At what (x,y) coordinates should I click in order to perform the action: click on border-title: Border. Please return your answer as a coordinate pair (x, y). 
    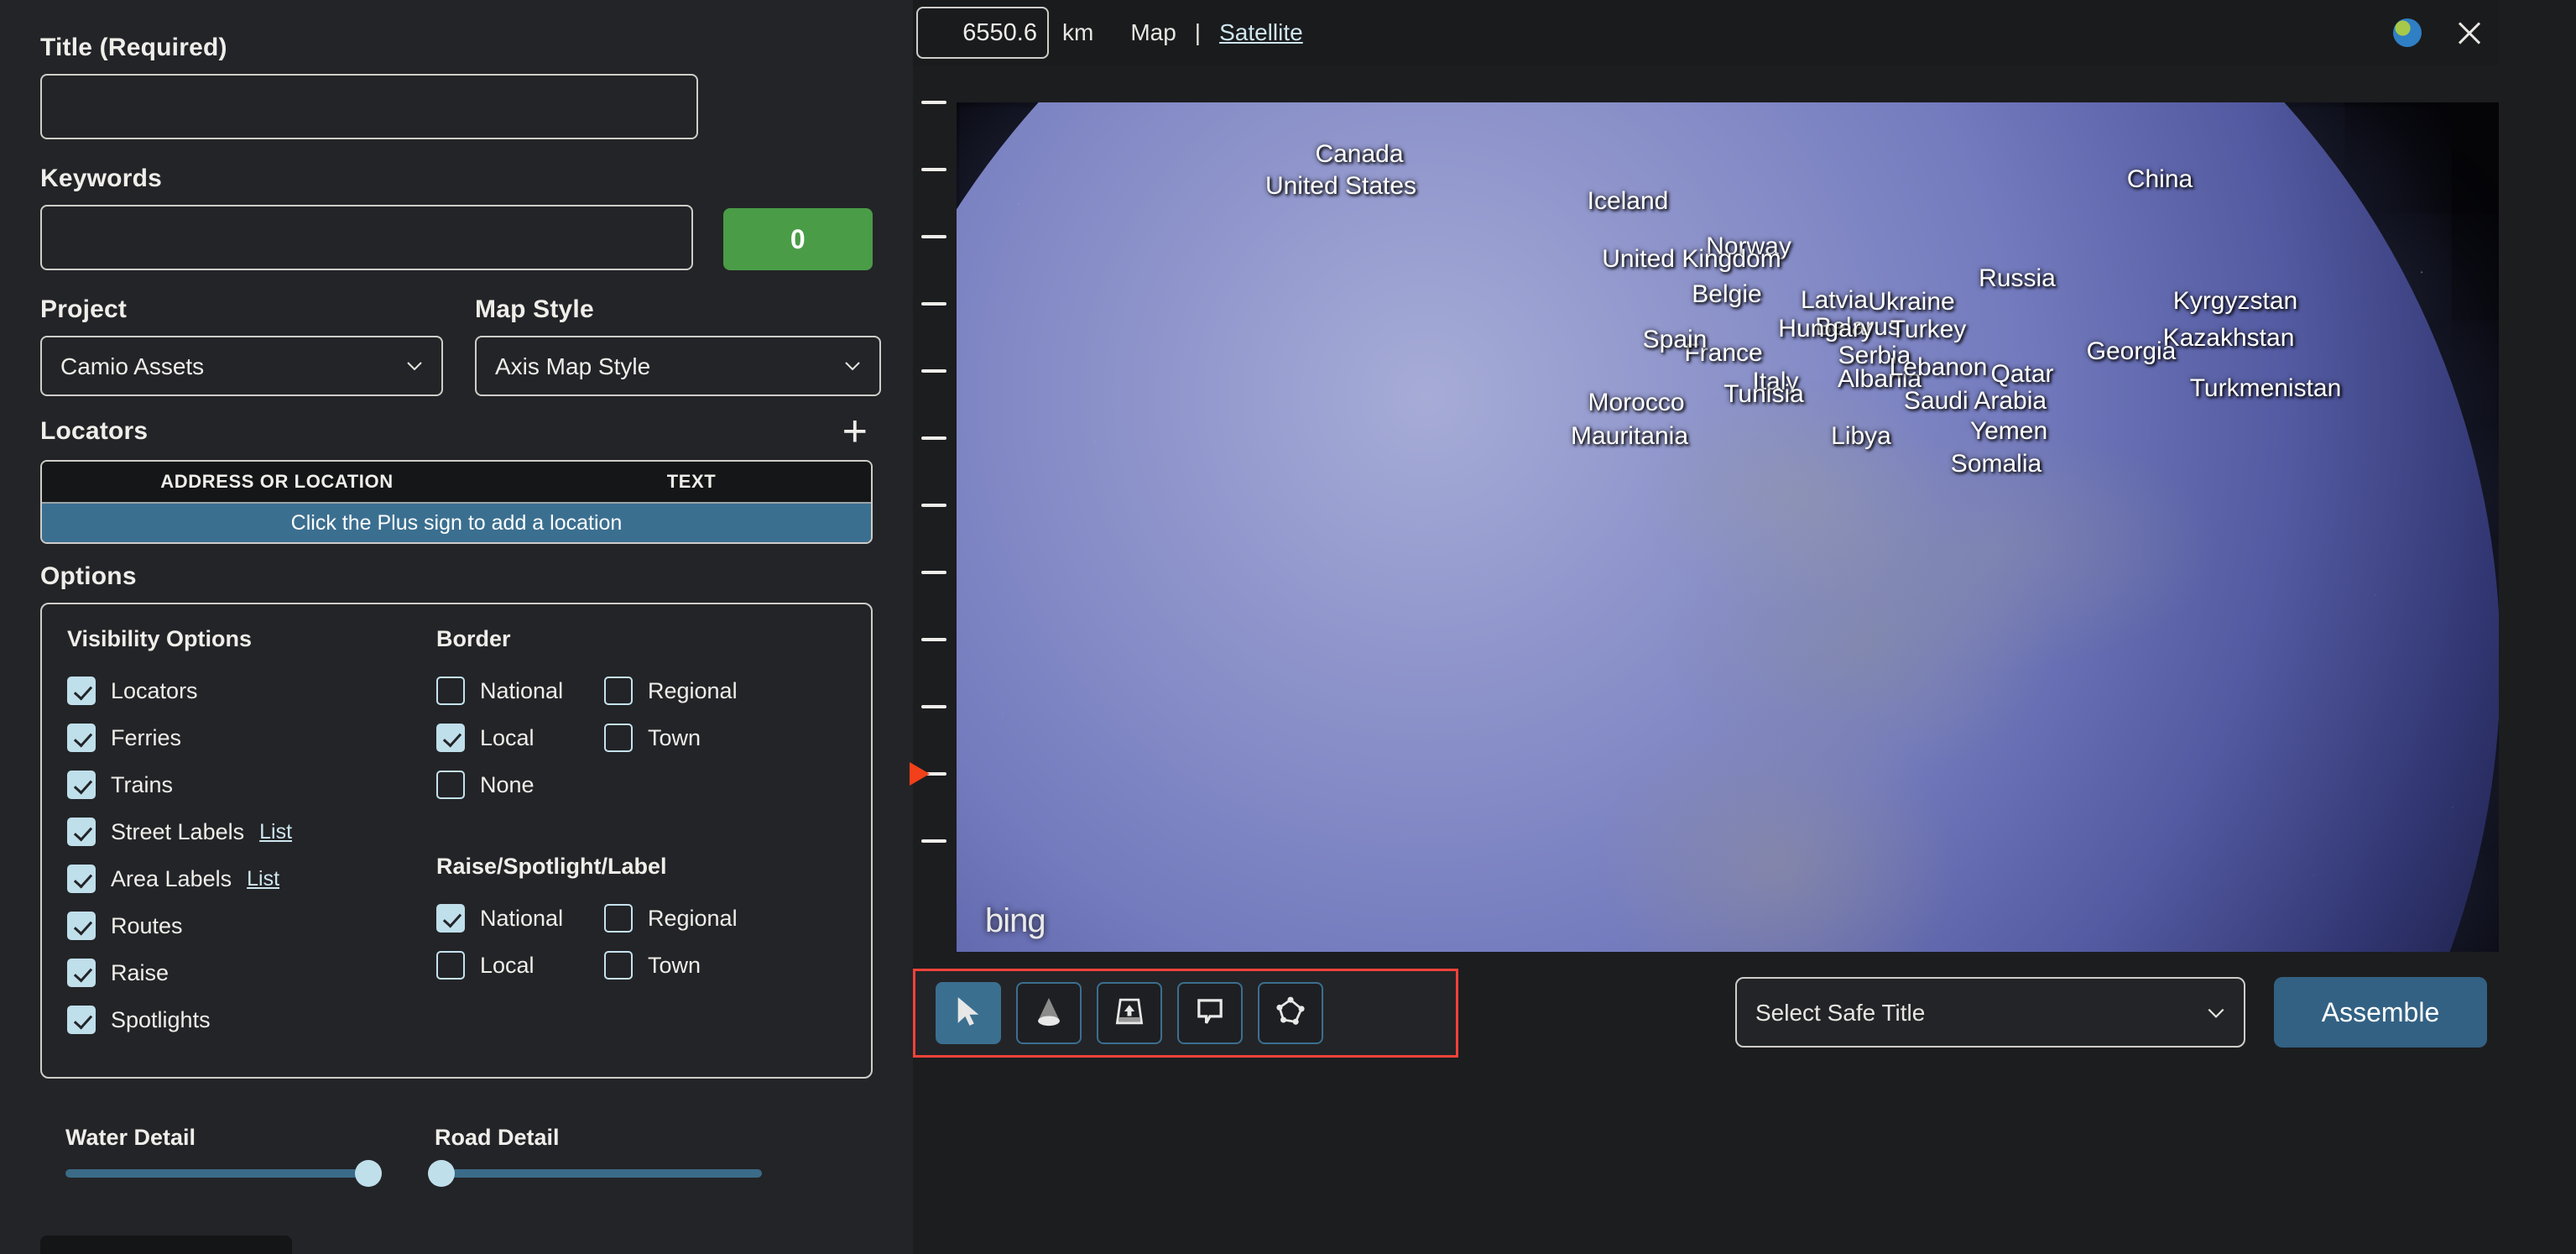
    Looking at the image, I should click on (473, 638).